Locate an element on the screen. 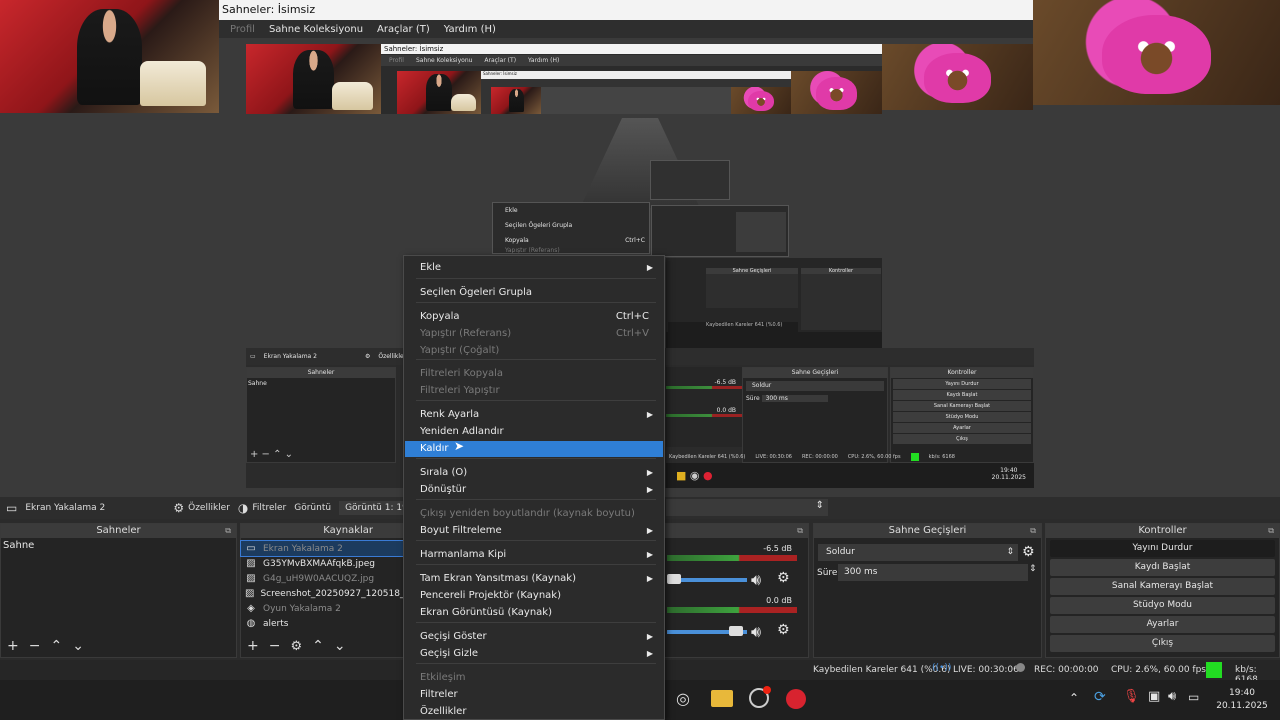 The height and width of the screenshot is (720, 1280). add-source-icon: + is located at coordinates (253, 646).